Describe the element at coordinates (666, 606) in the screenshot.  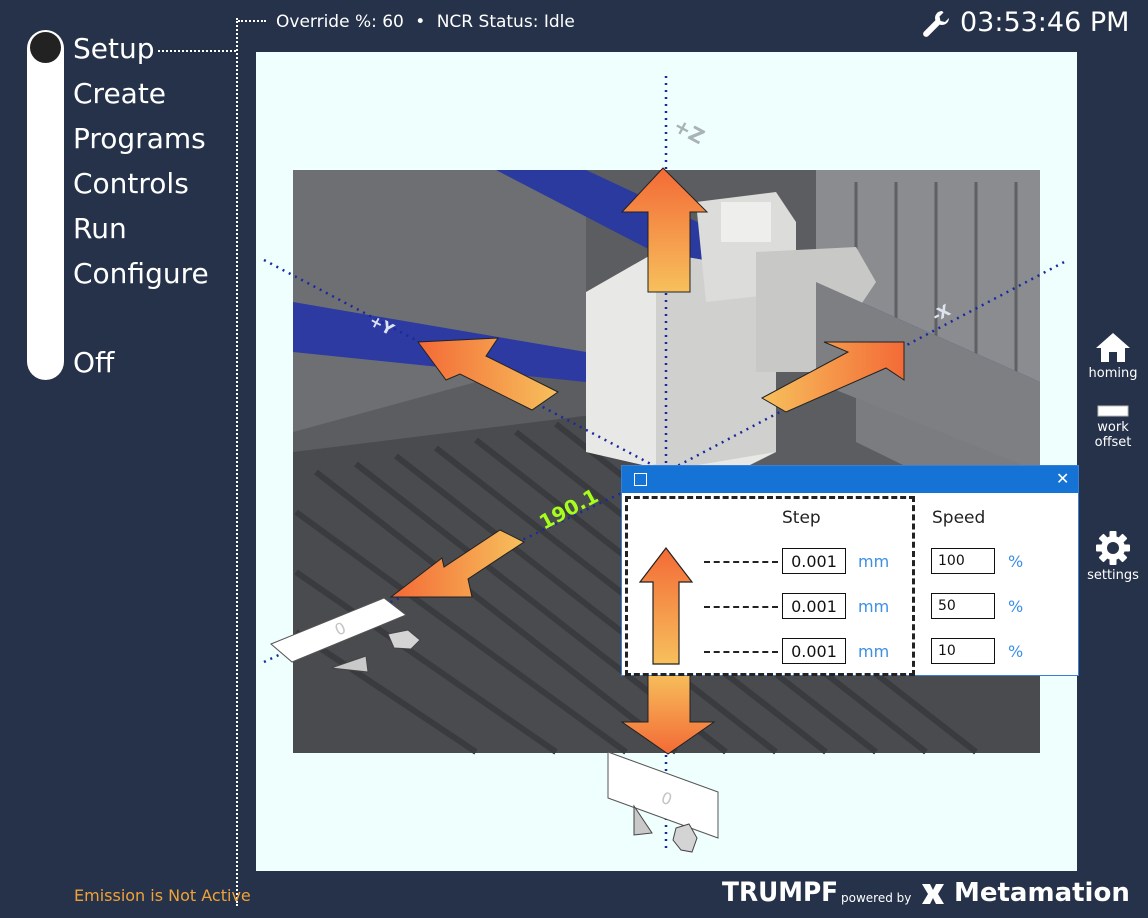
I see `jog-up-arrow-icon` at that location.